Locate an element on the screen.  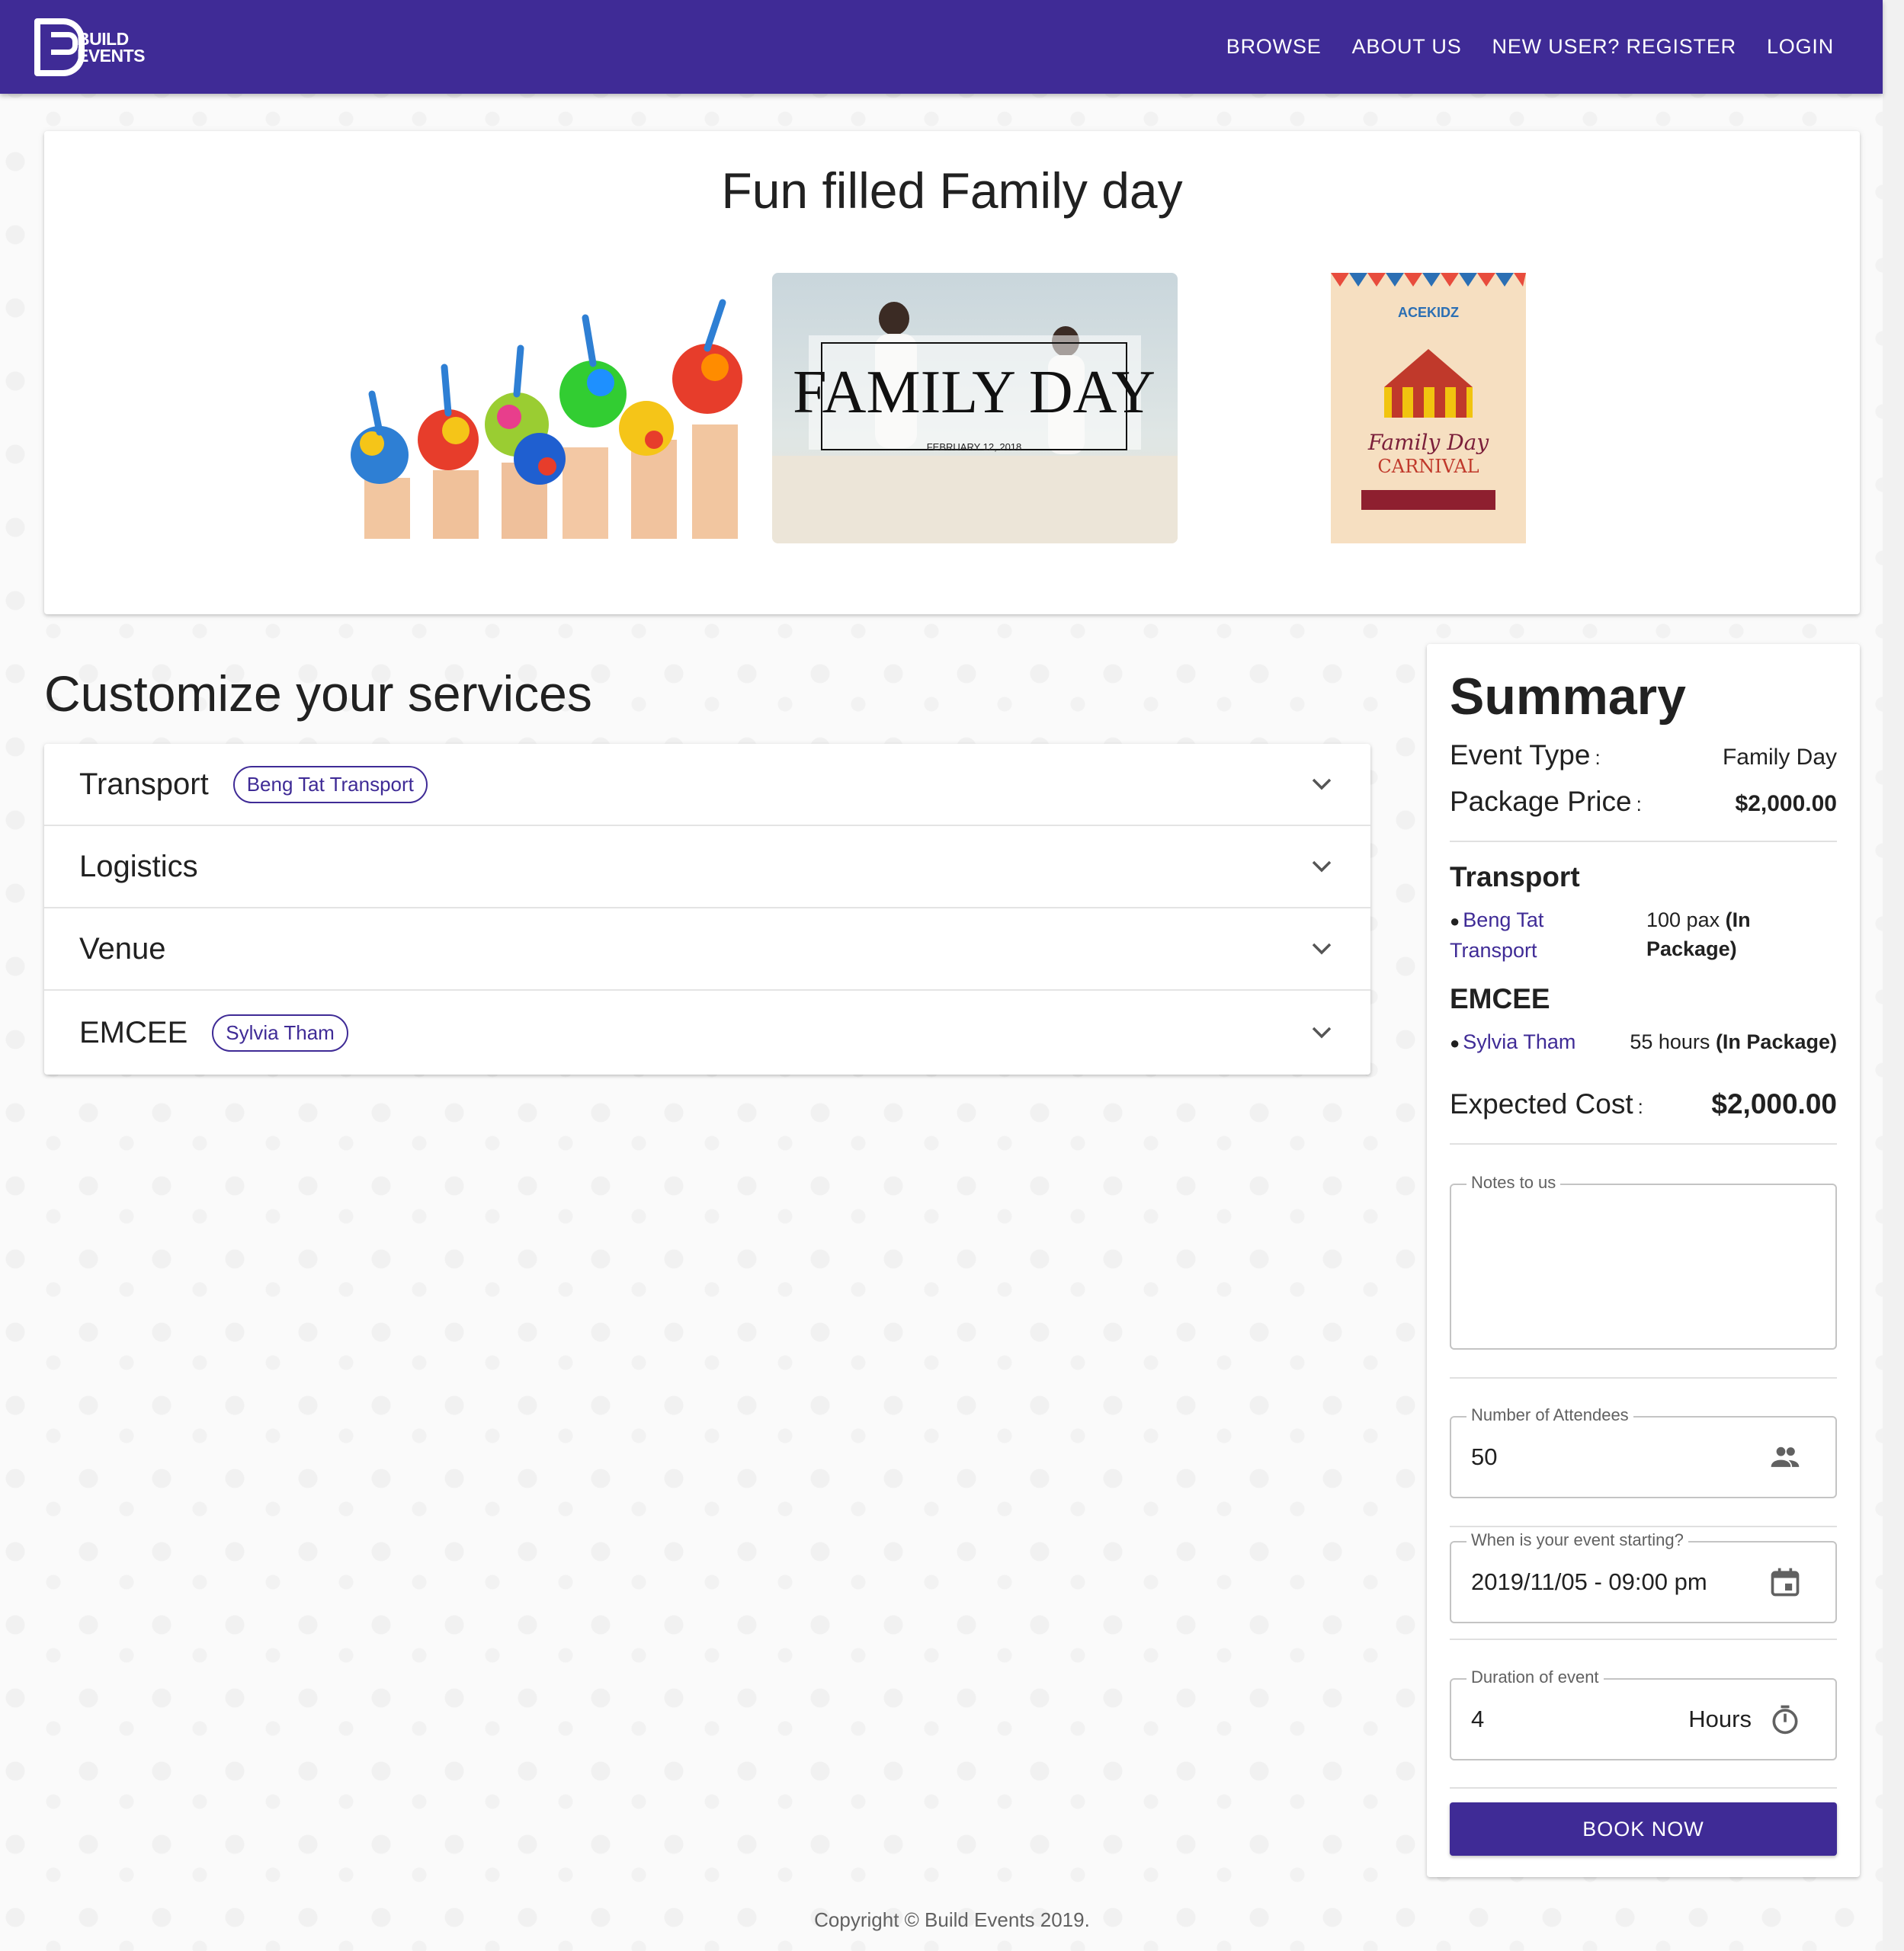
poster-subtitle: CARNIVAL is located at coordinates (1428, 466).